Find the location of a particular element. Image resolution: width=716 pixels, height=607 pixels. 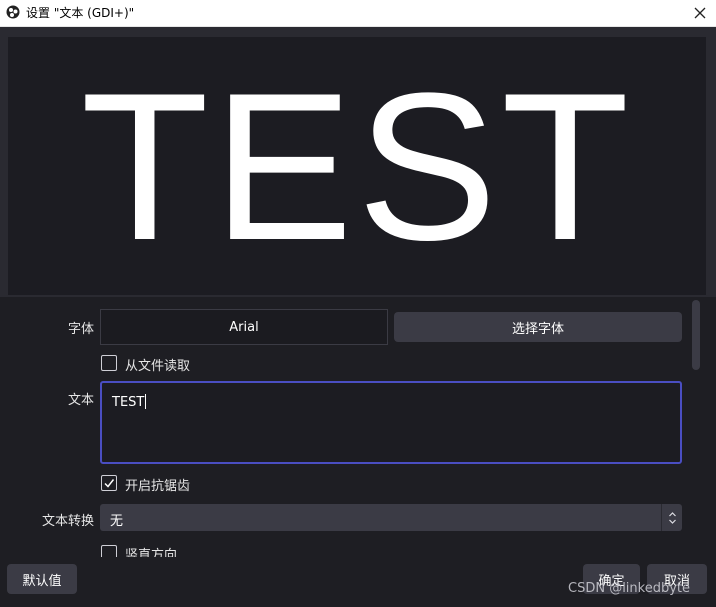

antialiasing-label: 开启抗锯齿 is located at coordinates (158, 486).